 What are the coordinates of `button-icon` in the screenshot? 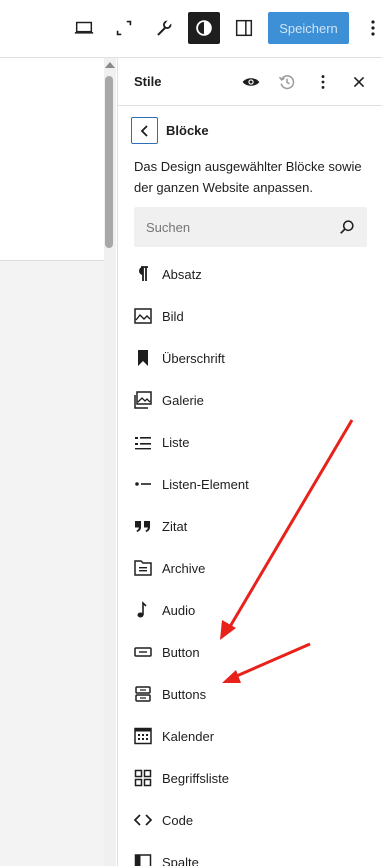 It's located at (143, 652).